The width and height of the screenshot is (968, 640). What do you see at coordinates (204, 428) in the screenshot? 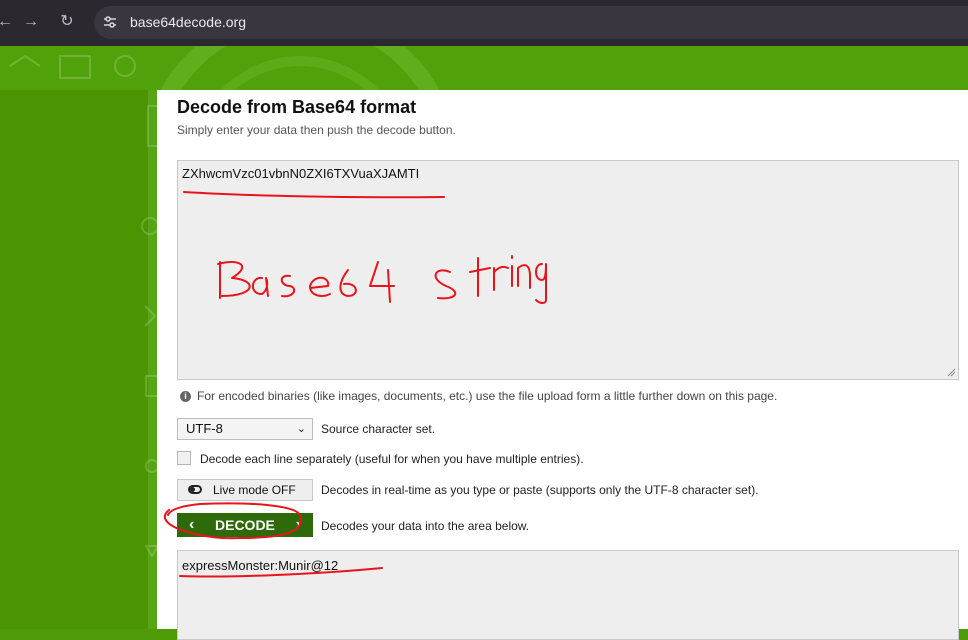
I see `charset-selected: UTF-8` at bounding box center [204, 428].